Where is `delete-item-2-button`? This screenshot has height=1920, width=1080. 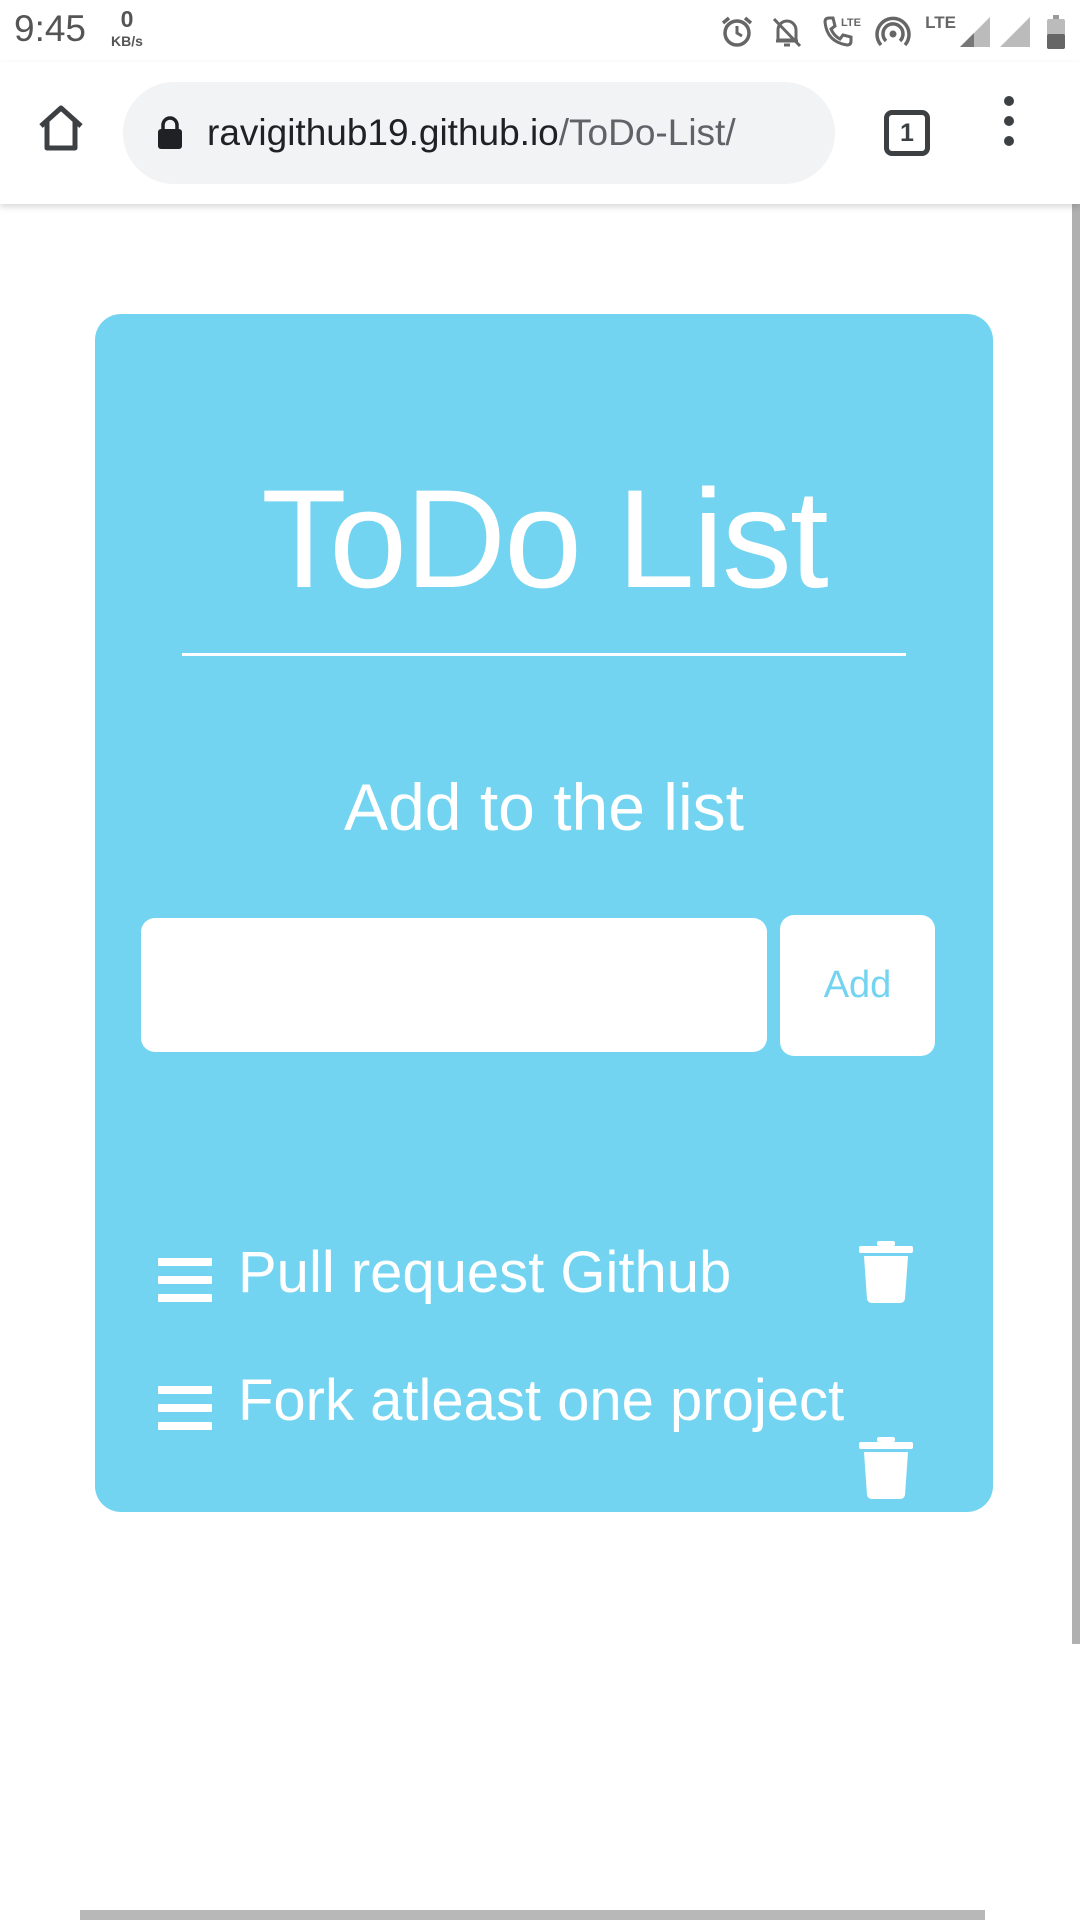 delete-item-2-button is located at coordinates (886, 1470).